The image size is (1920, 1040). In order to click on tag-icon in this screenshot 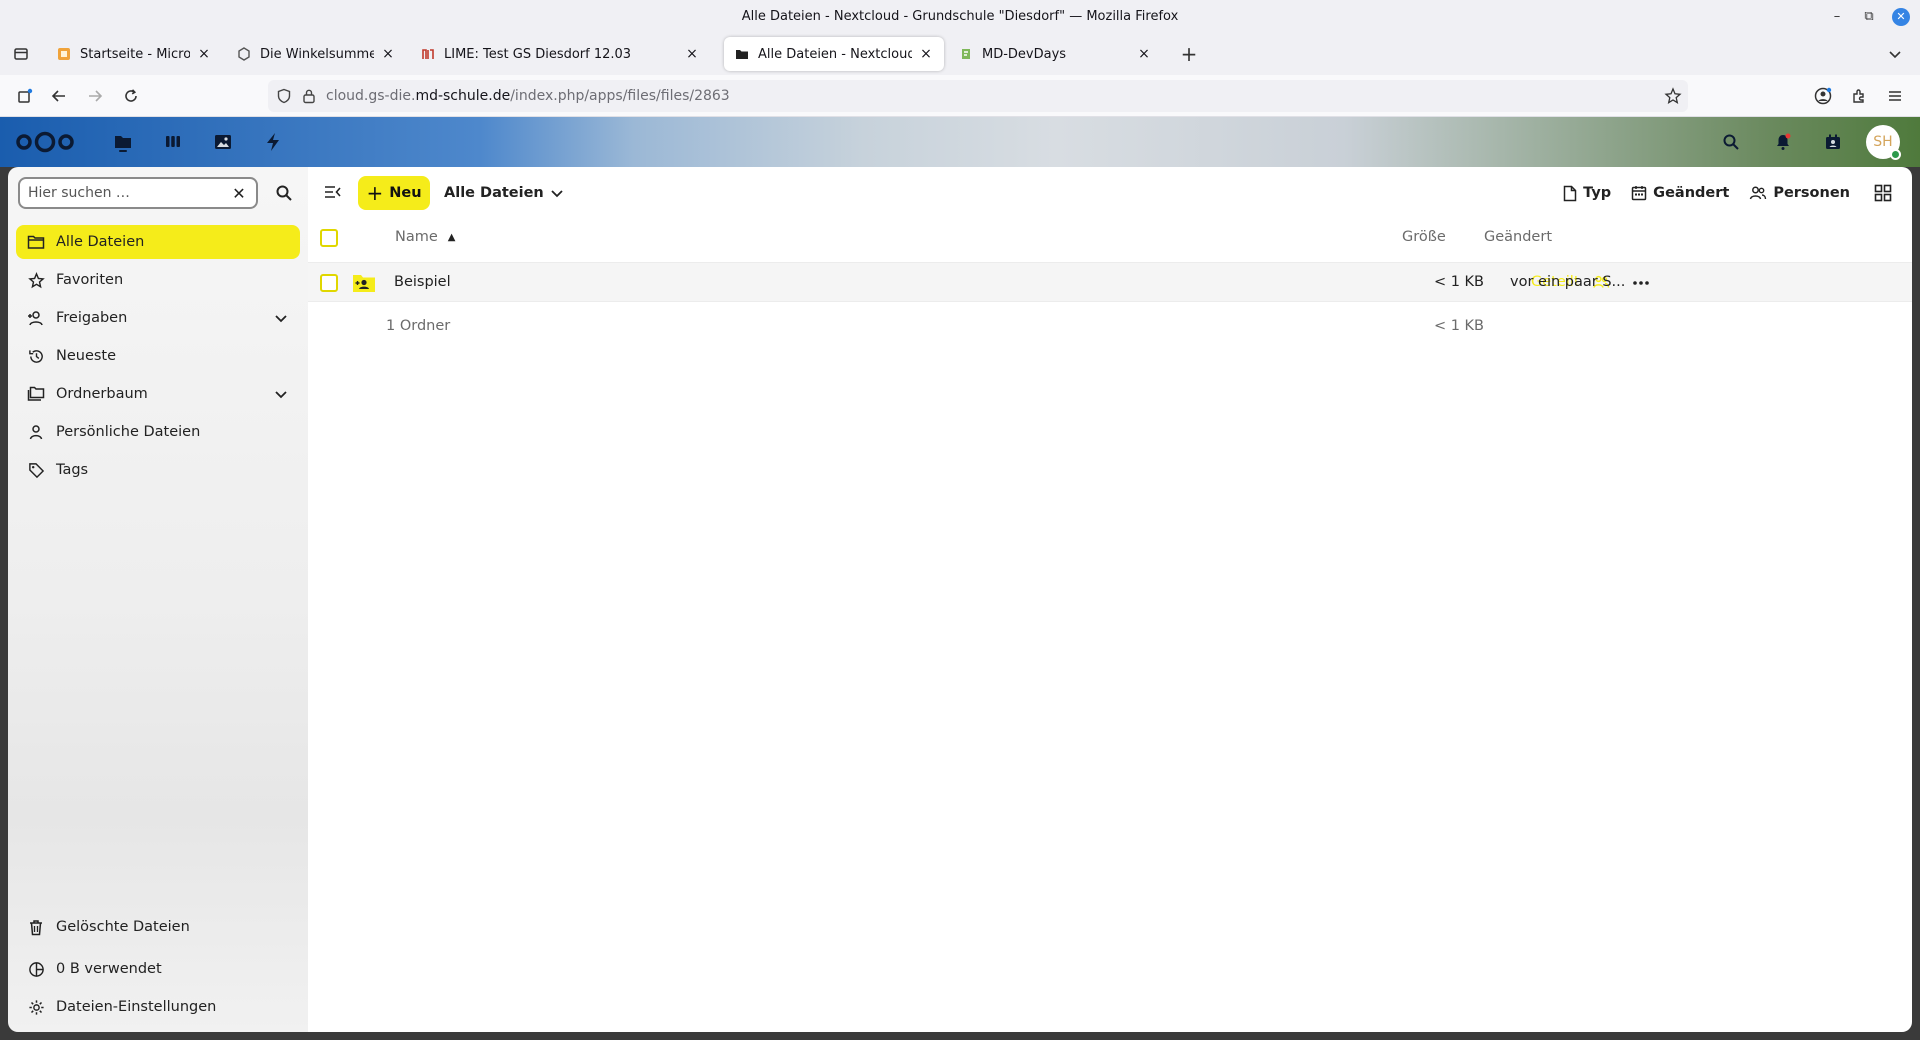, I will do `click(36, 470)`.